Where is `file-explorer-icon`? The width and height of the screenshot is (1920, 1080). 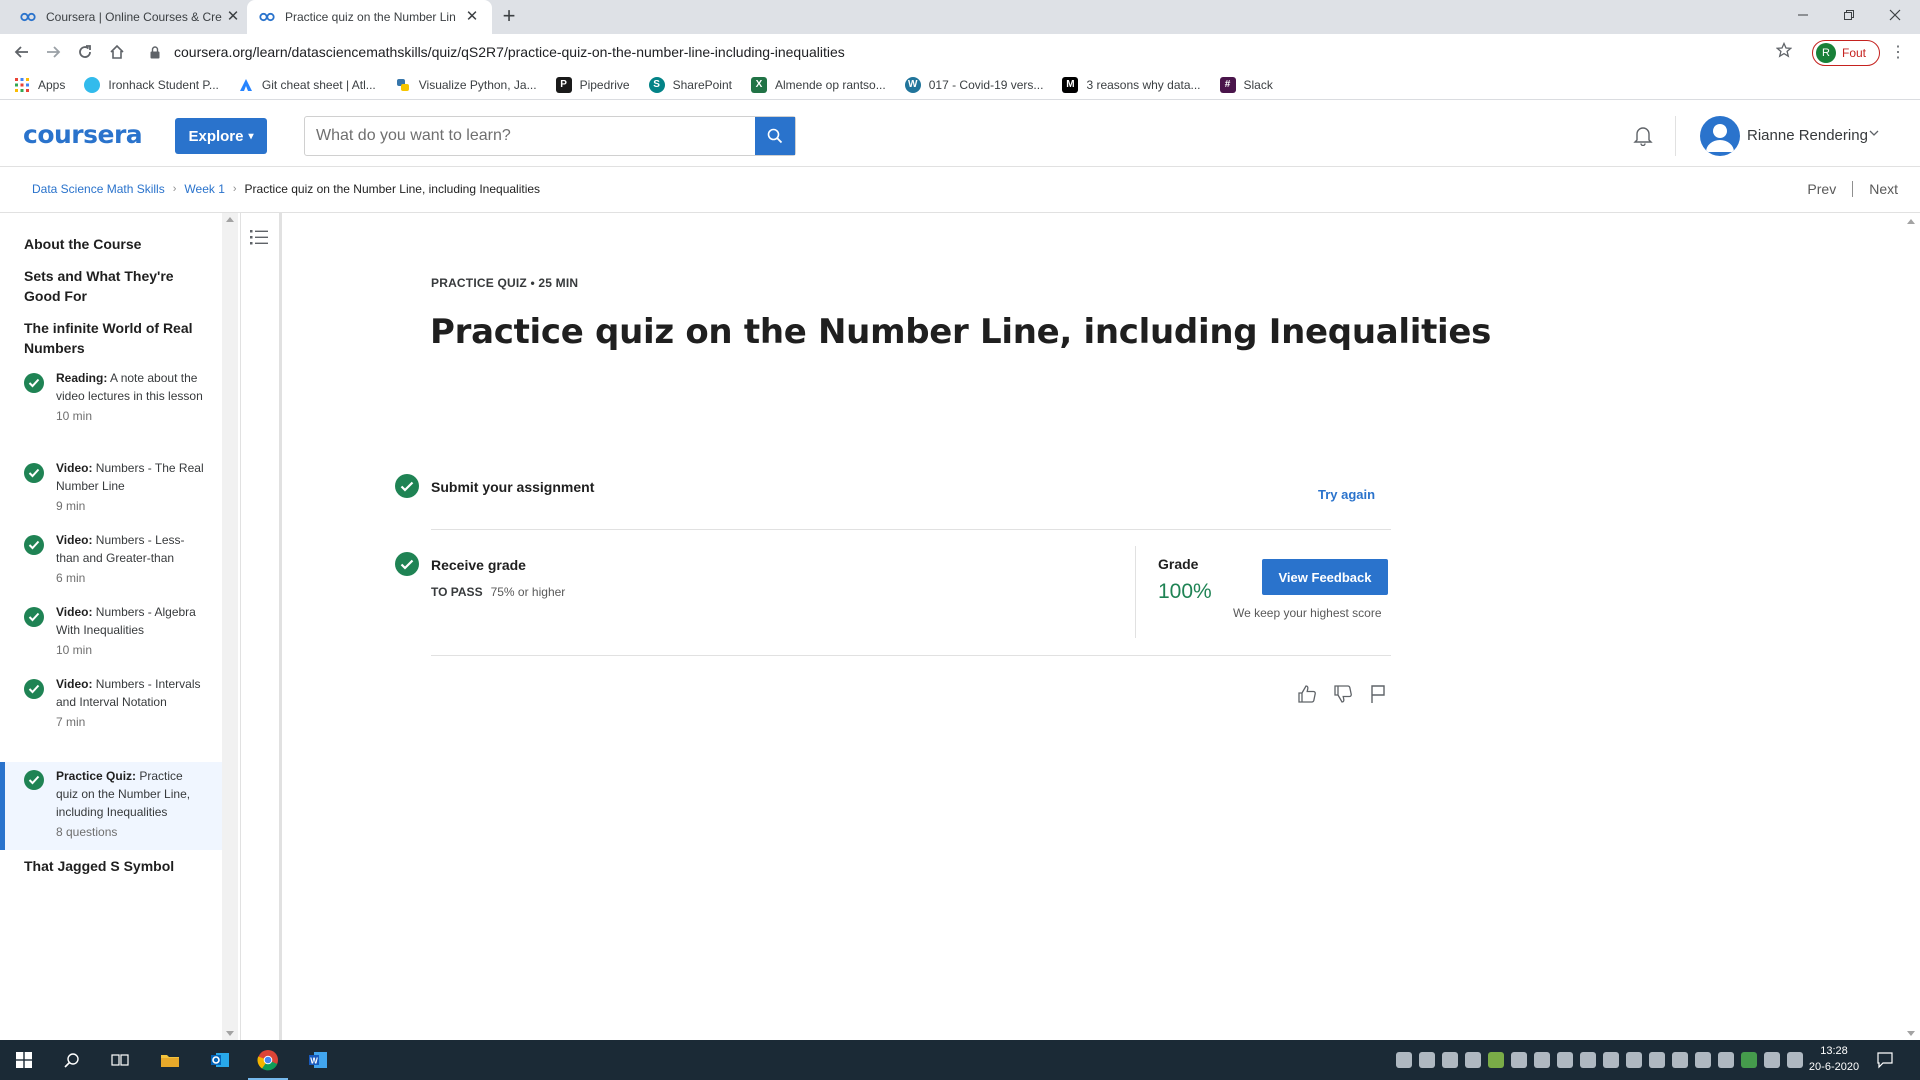
file-explorer-icon is located at coordinates (170, 1060).